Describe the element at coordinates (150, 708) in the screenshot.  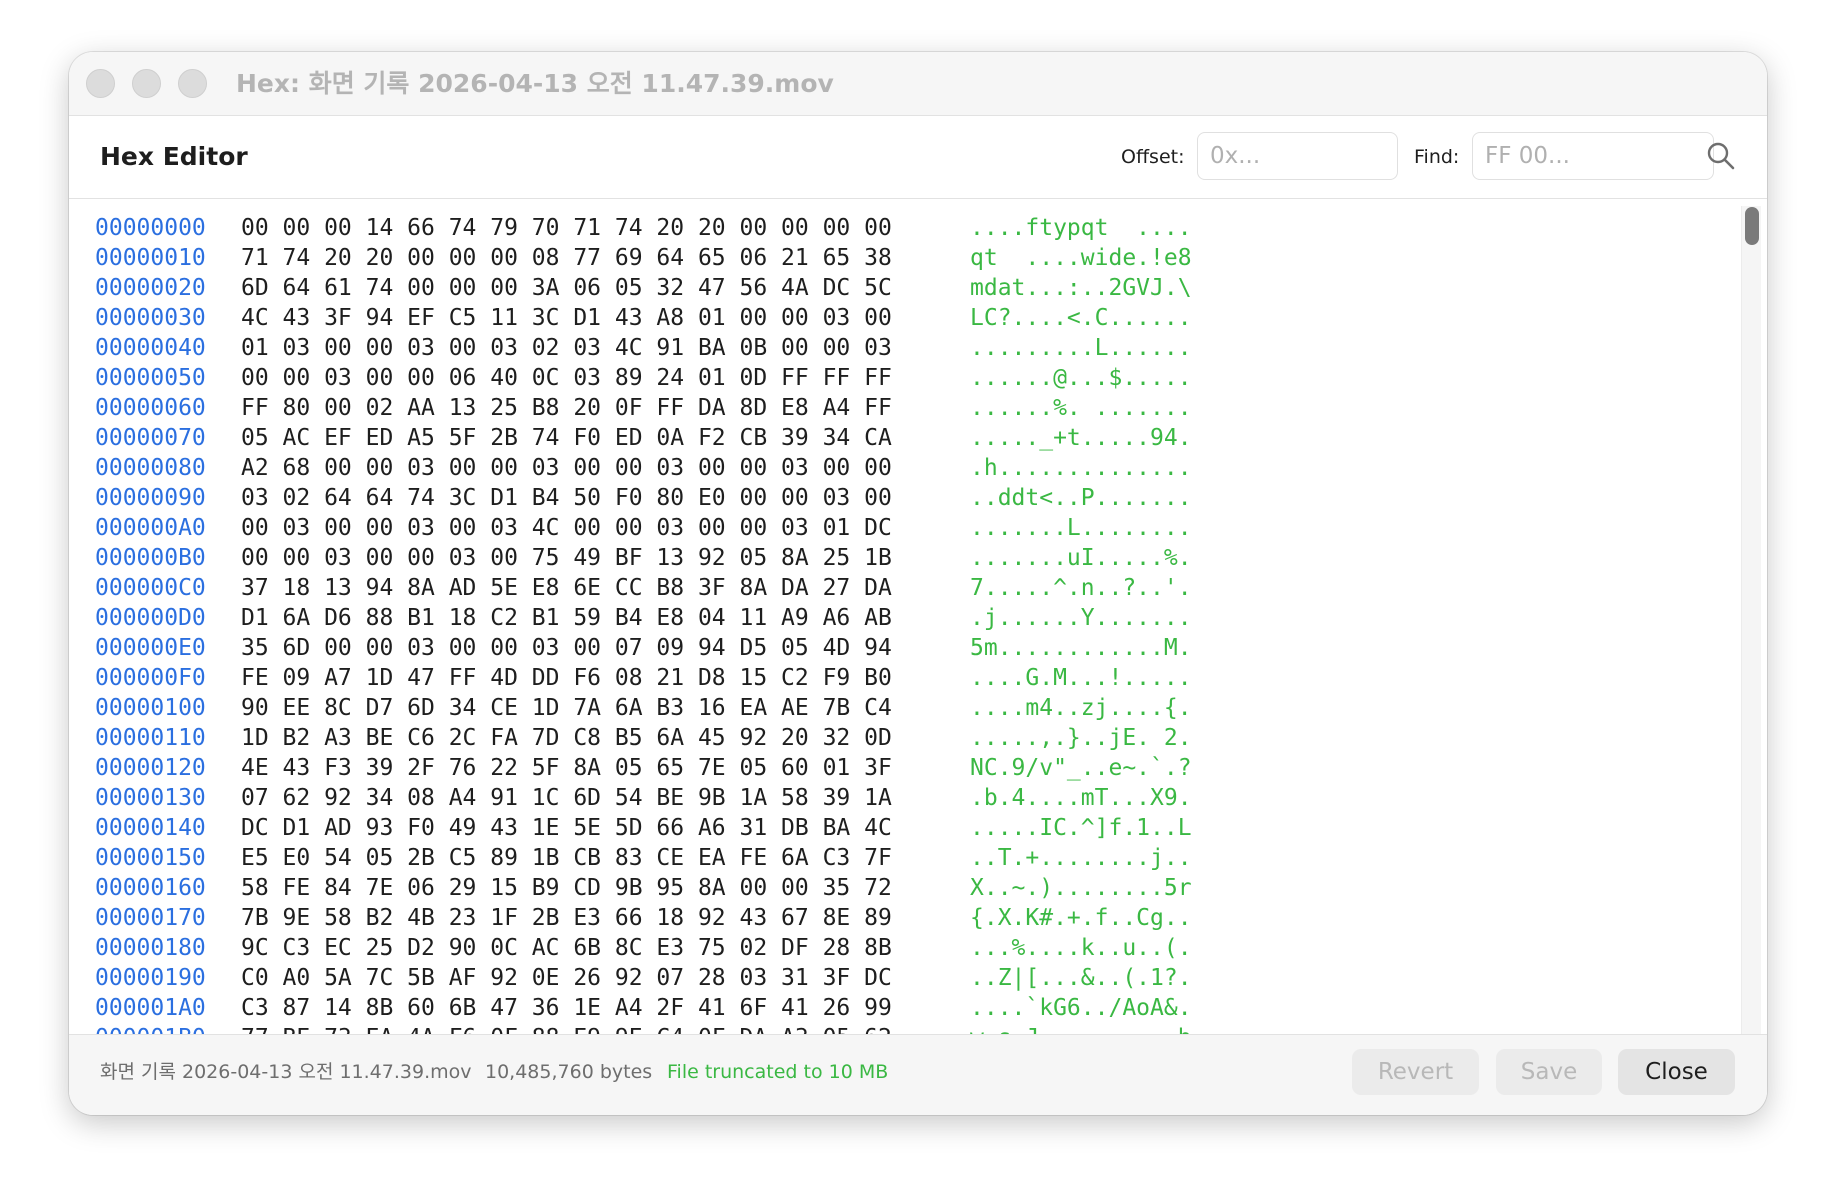
I see `row-address: 00000100` at that location.